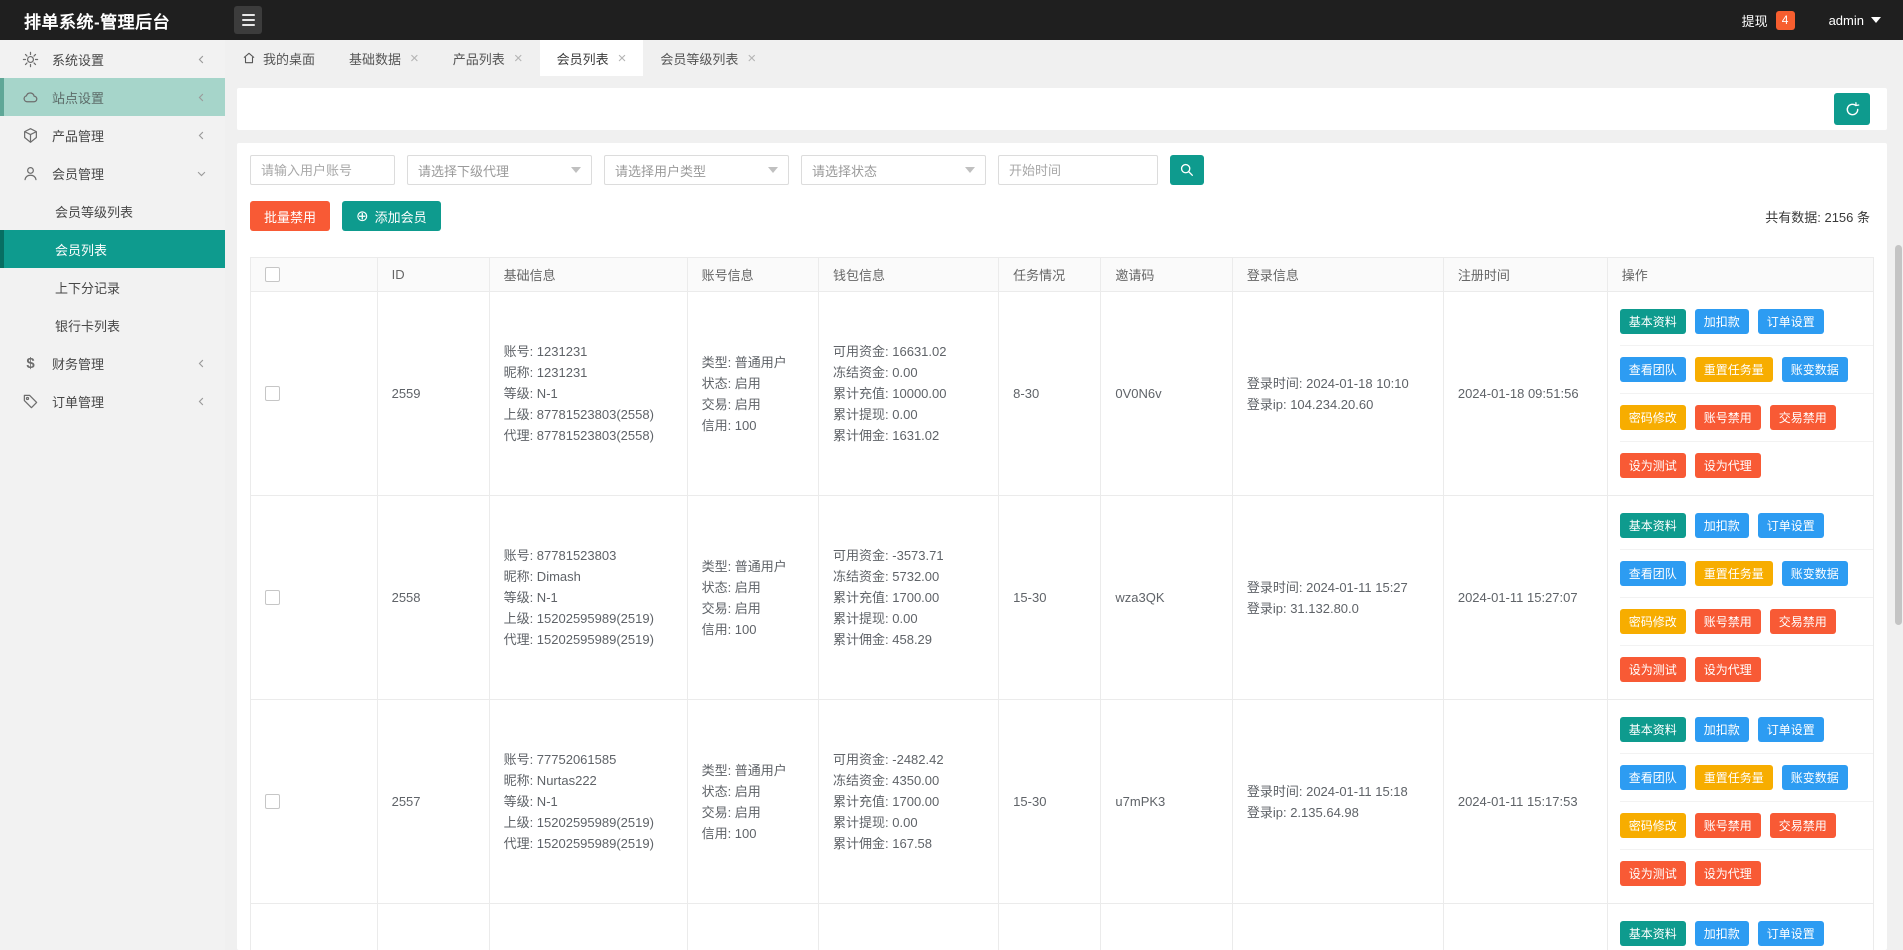 This screenshot has width=1903, height=950. What do you see at coordinates (1050, 393) in the screenshot?
I see `cell-task-status: 8-30` at bounding box center [1050, 393].